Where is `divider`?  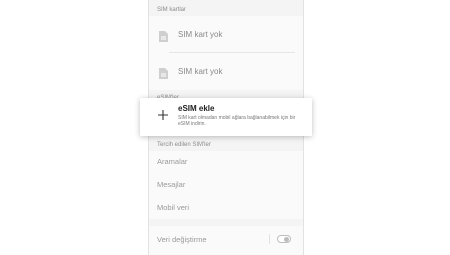 divider is located at coordinates (269, 239).